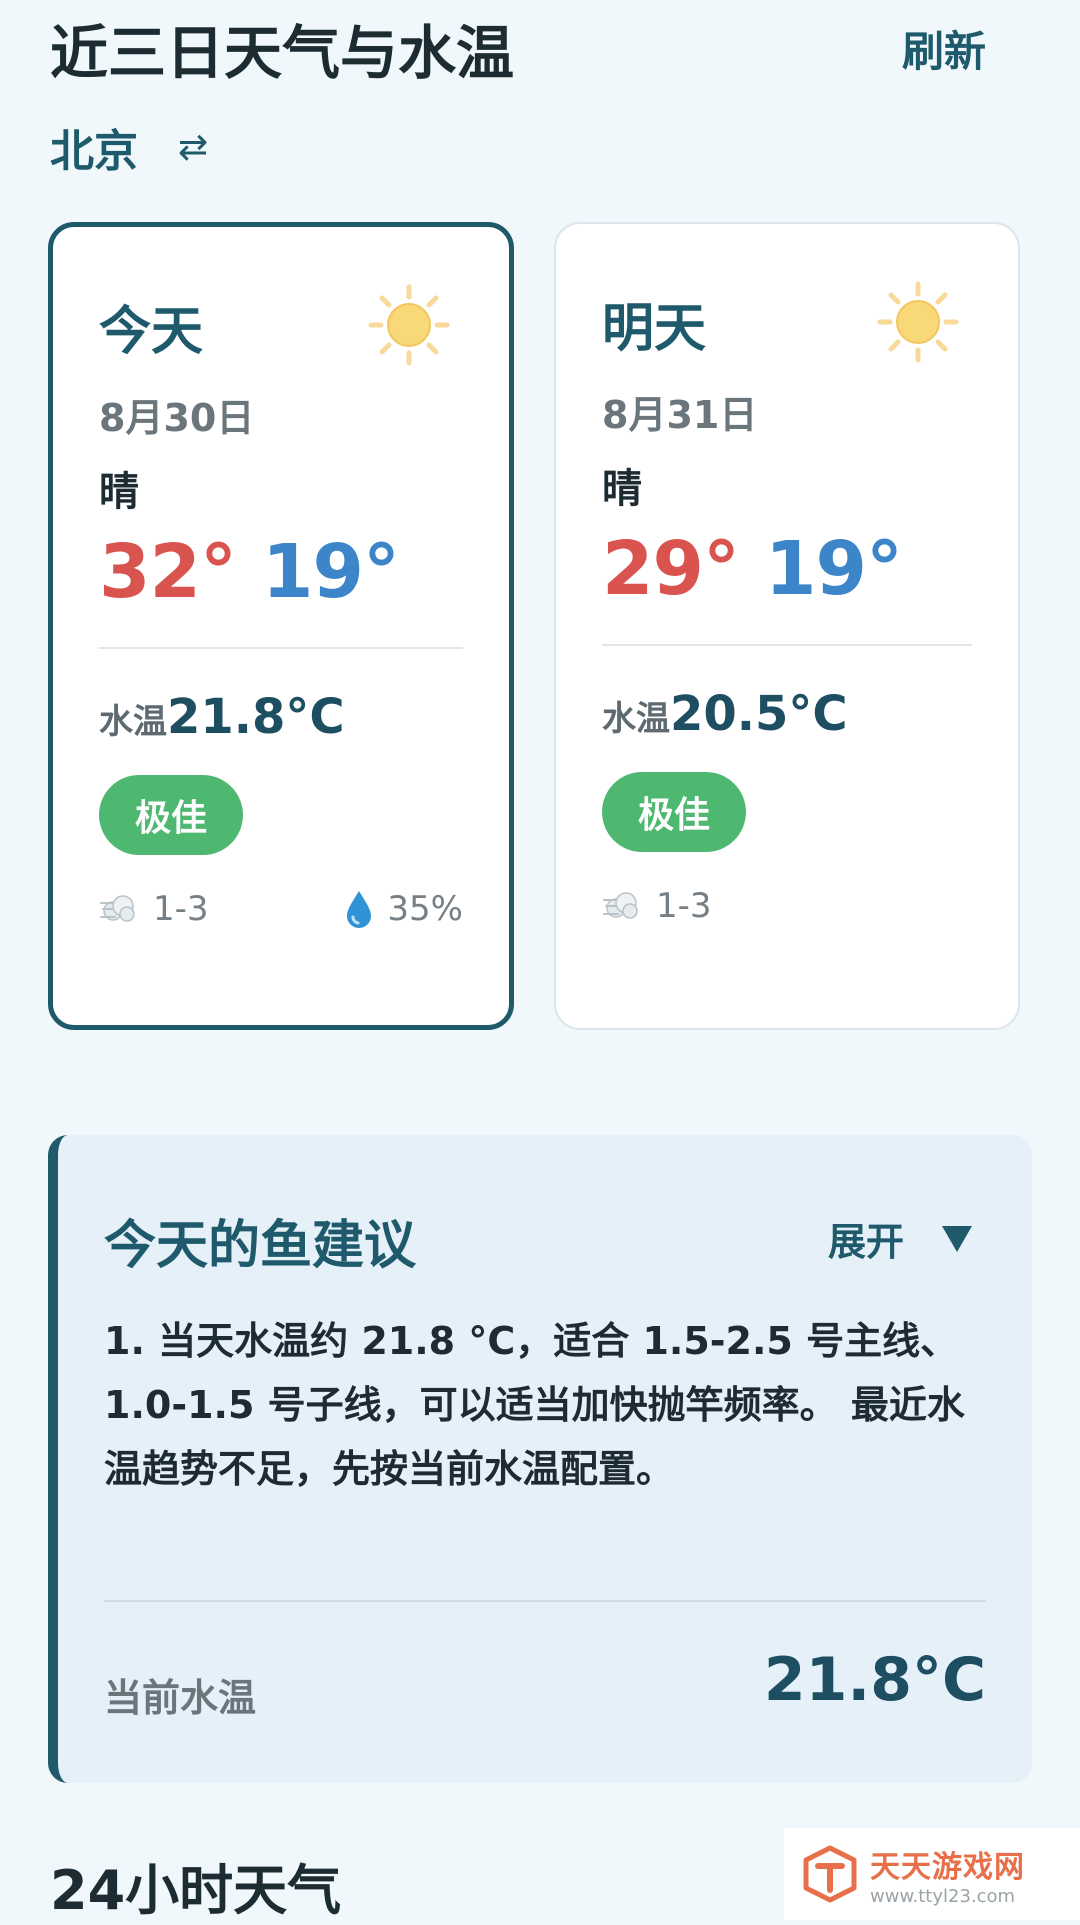 The width and height of the screenshot is (1080, 1925). What do you see at coordinates (196, 1890) in the screenshot?
I see `hourly-weather-title: 24小时天气` at bounding box center [196, 1890].